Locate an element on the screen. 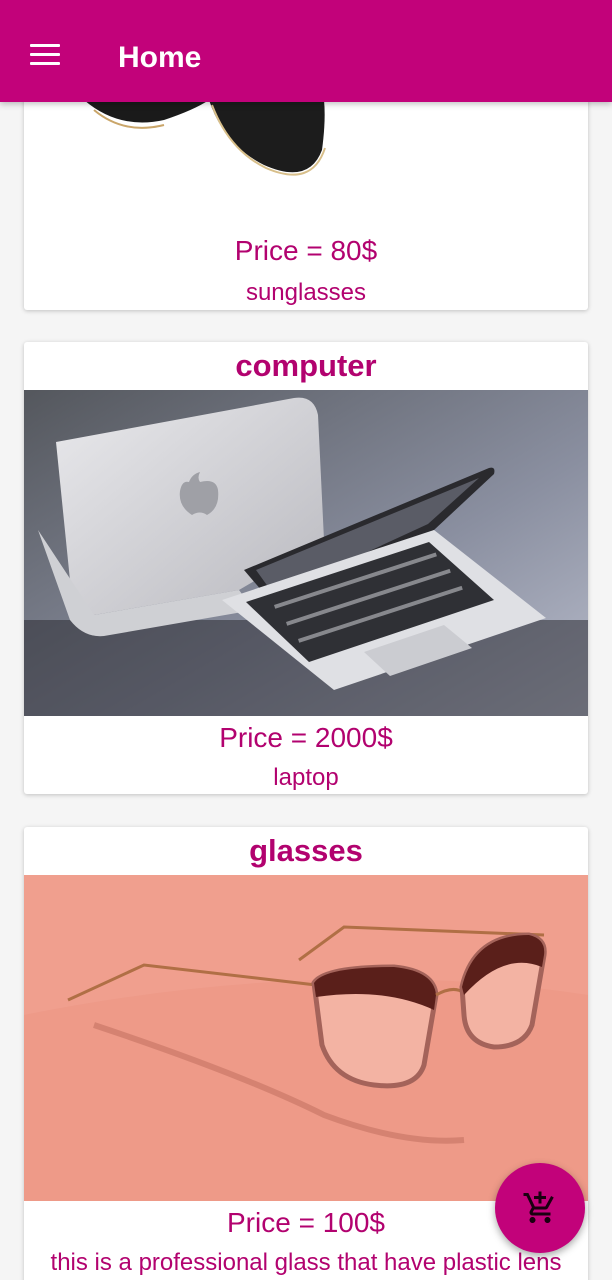 The width and height of the screenshot is (612, 1280). product-price: Price = 2000$ is located at coordinates (306, 737).